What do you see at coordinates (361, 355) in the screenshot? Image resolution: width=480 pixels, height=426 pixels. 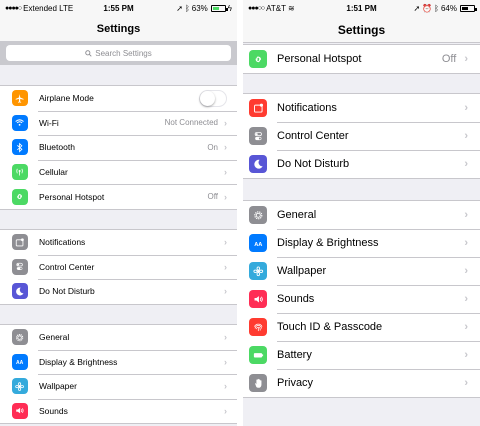 I see `settings-row-battery: Battery ›` at bounding box center [361, 355].